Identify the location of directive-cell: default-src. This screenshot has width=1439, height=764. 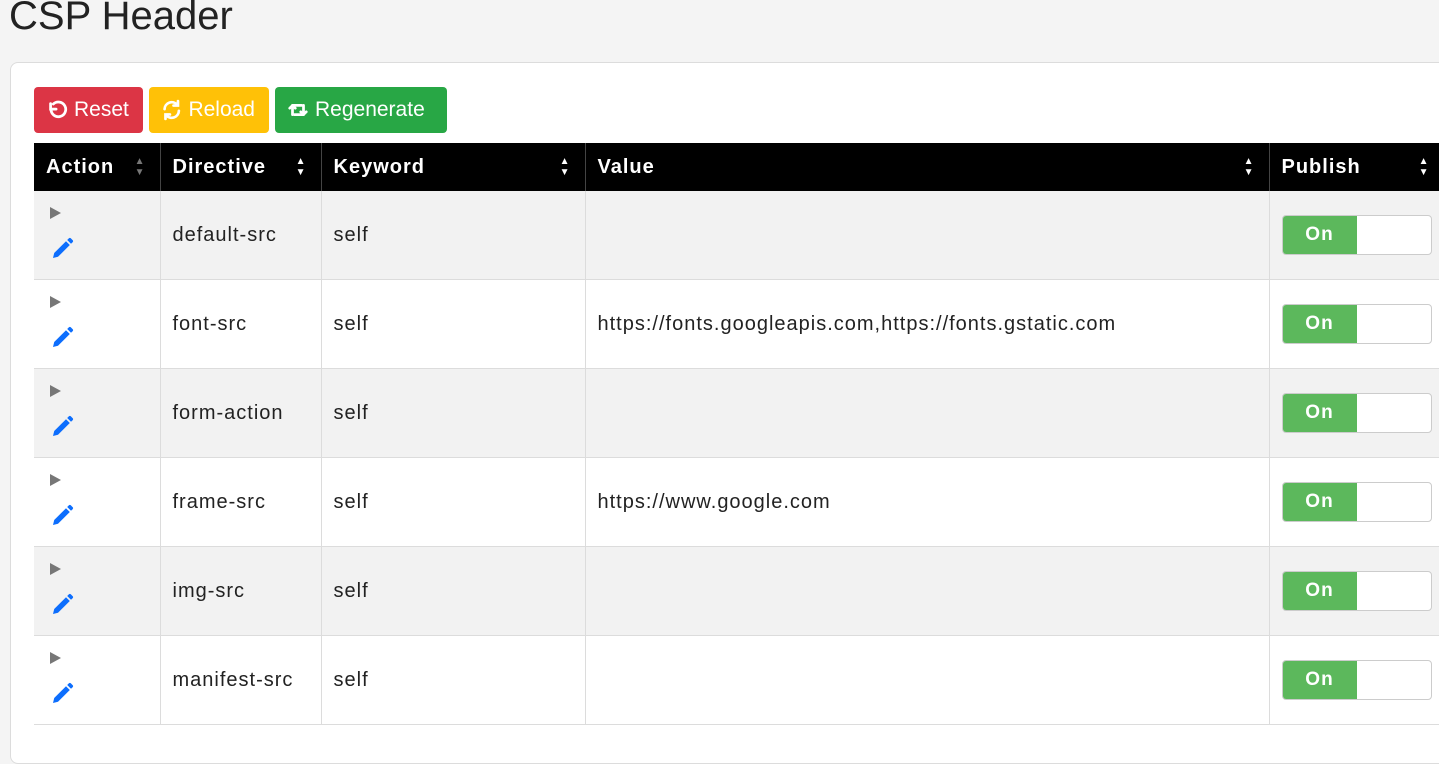
(241, 235).